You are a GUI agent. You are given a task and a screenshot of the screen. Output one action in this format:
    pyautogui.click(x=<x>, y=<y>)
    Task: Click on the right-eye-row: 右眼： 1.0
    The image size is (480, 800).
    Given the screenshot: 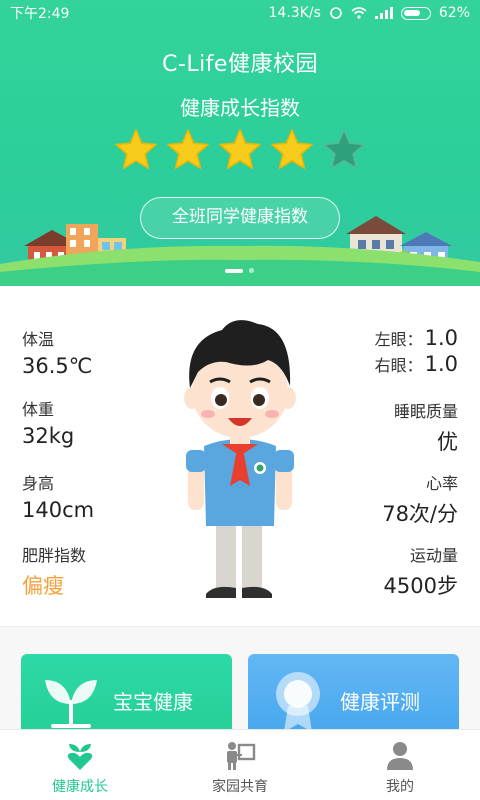 What is the action you would take?
    pyautogui.click(x=416, y=364)
    